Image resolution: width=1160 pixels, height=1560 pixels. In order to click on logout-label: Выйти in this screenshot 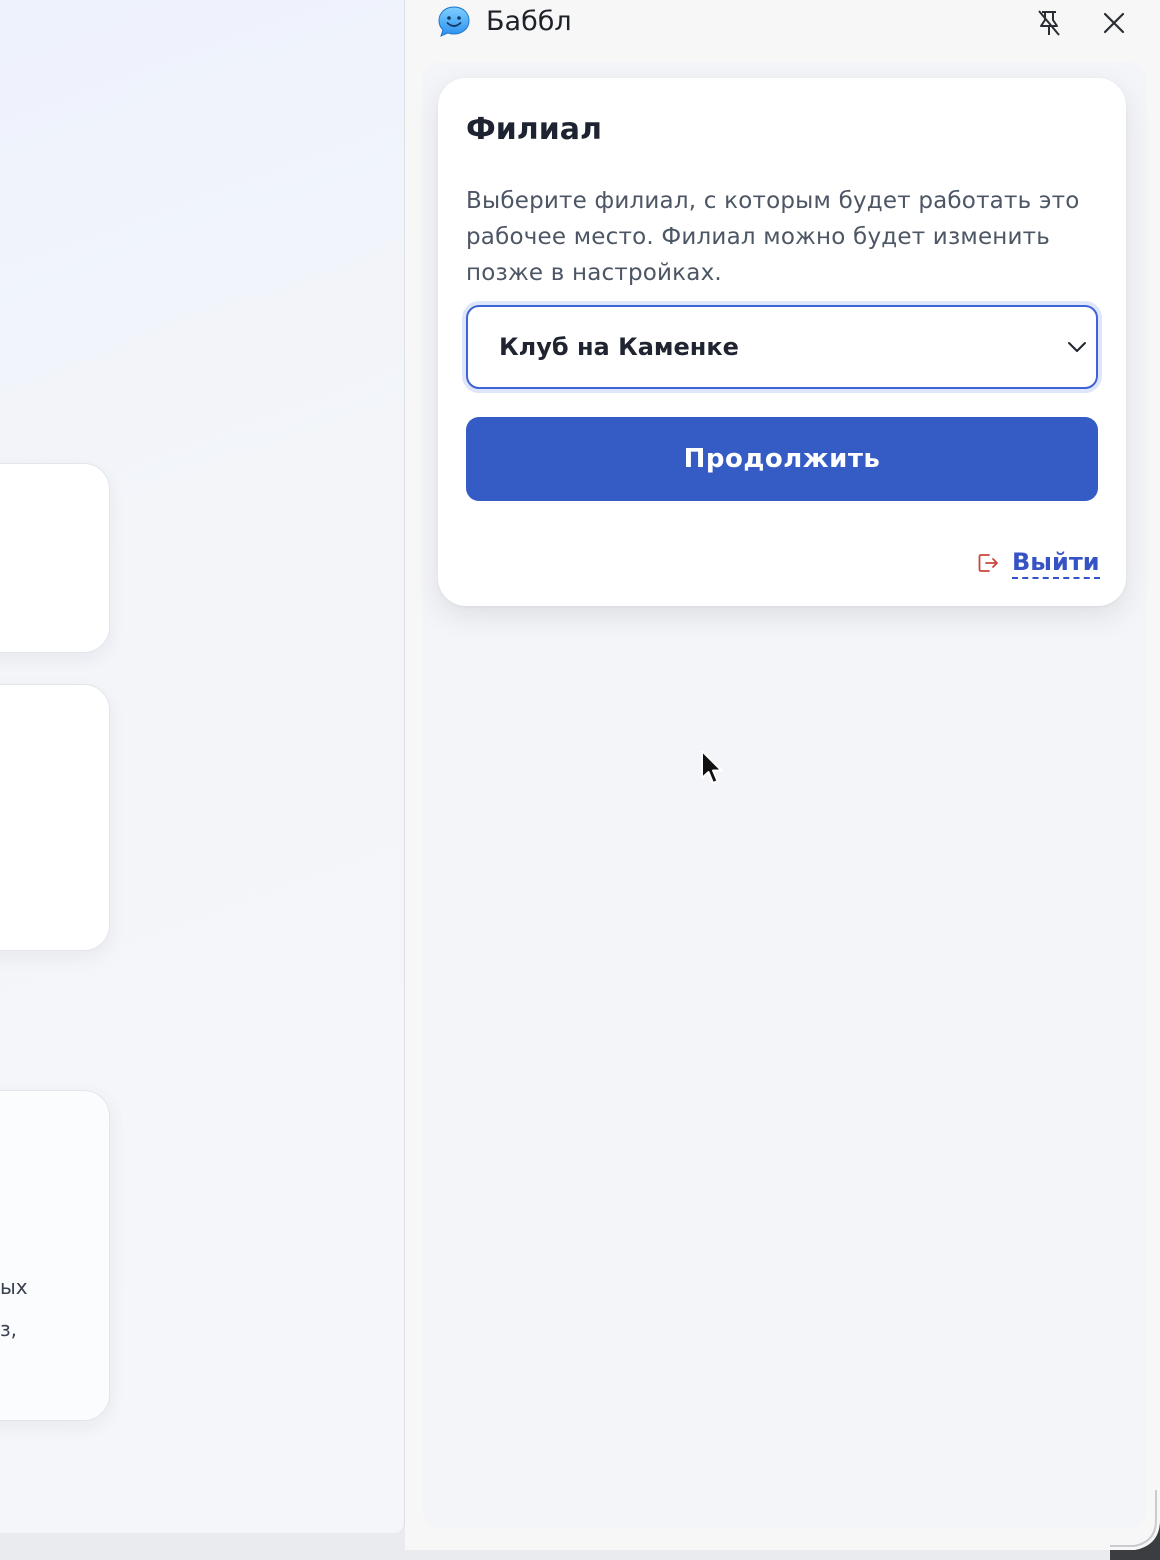, I will do `click(1056, 563)`.